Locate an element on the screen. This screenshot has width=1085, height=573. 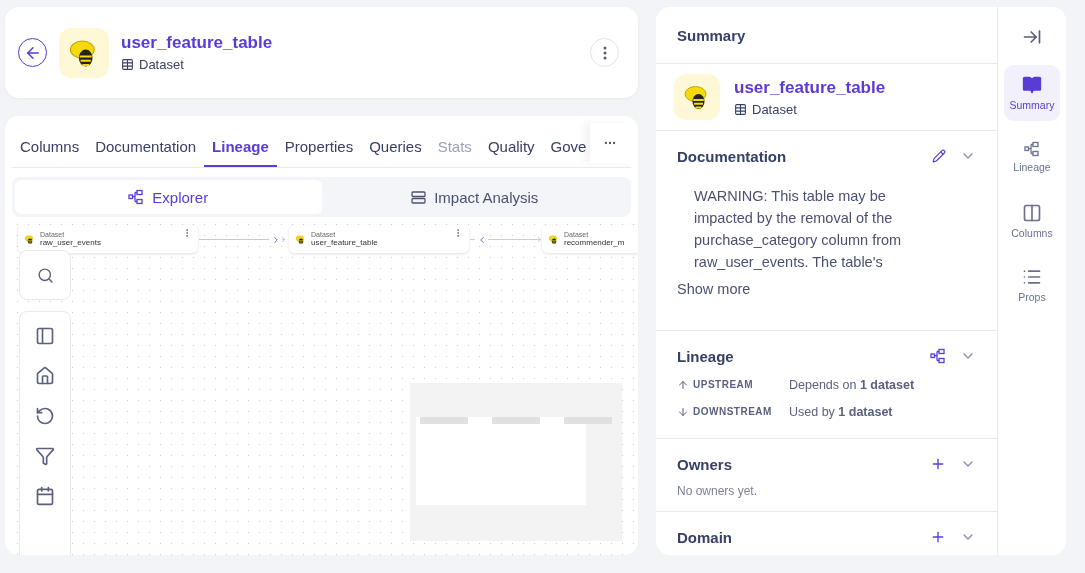
tab: Gove is located at coordinates (566, 152).